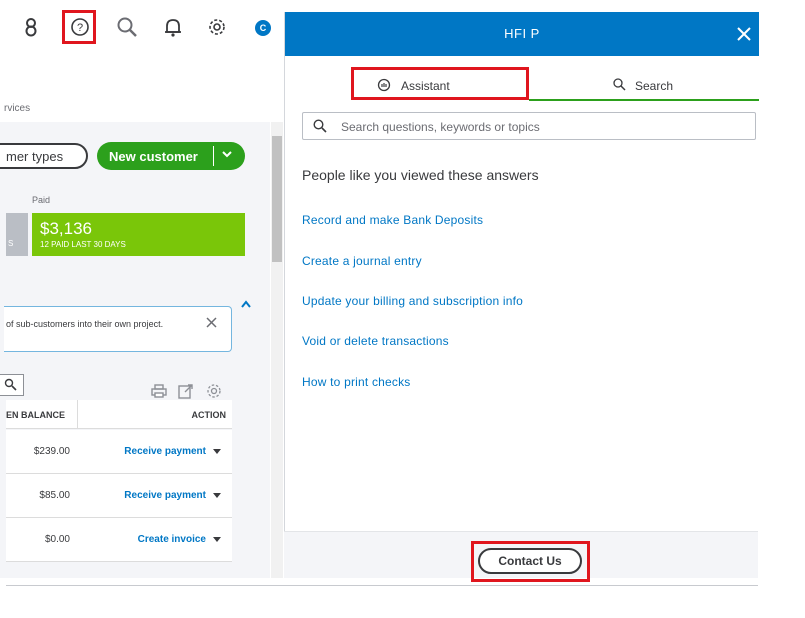  What do you see at coordinates (31, 27) in the screenshot?
I see `user-icon` at bounding box center [31, 27].